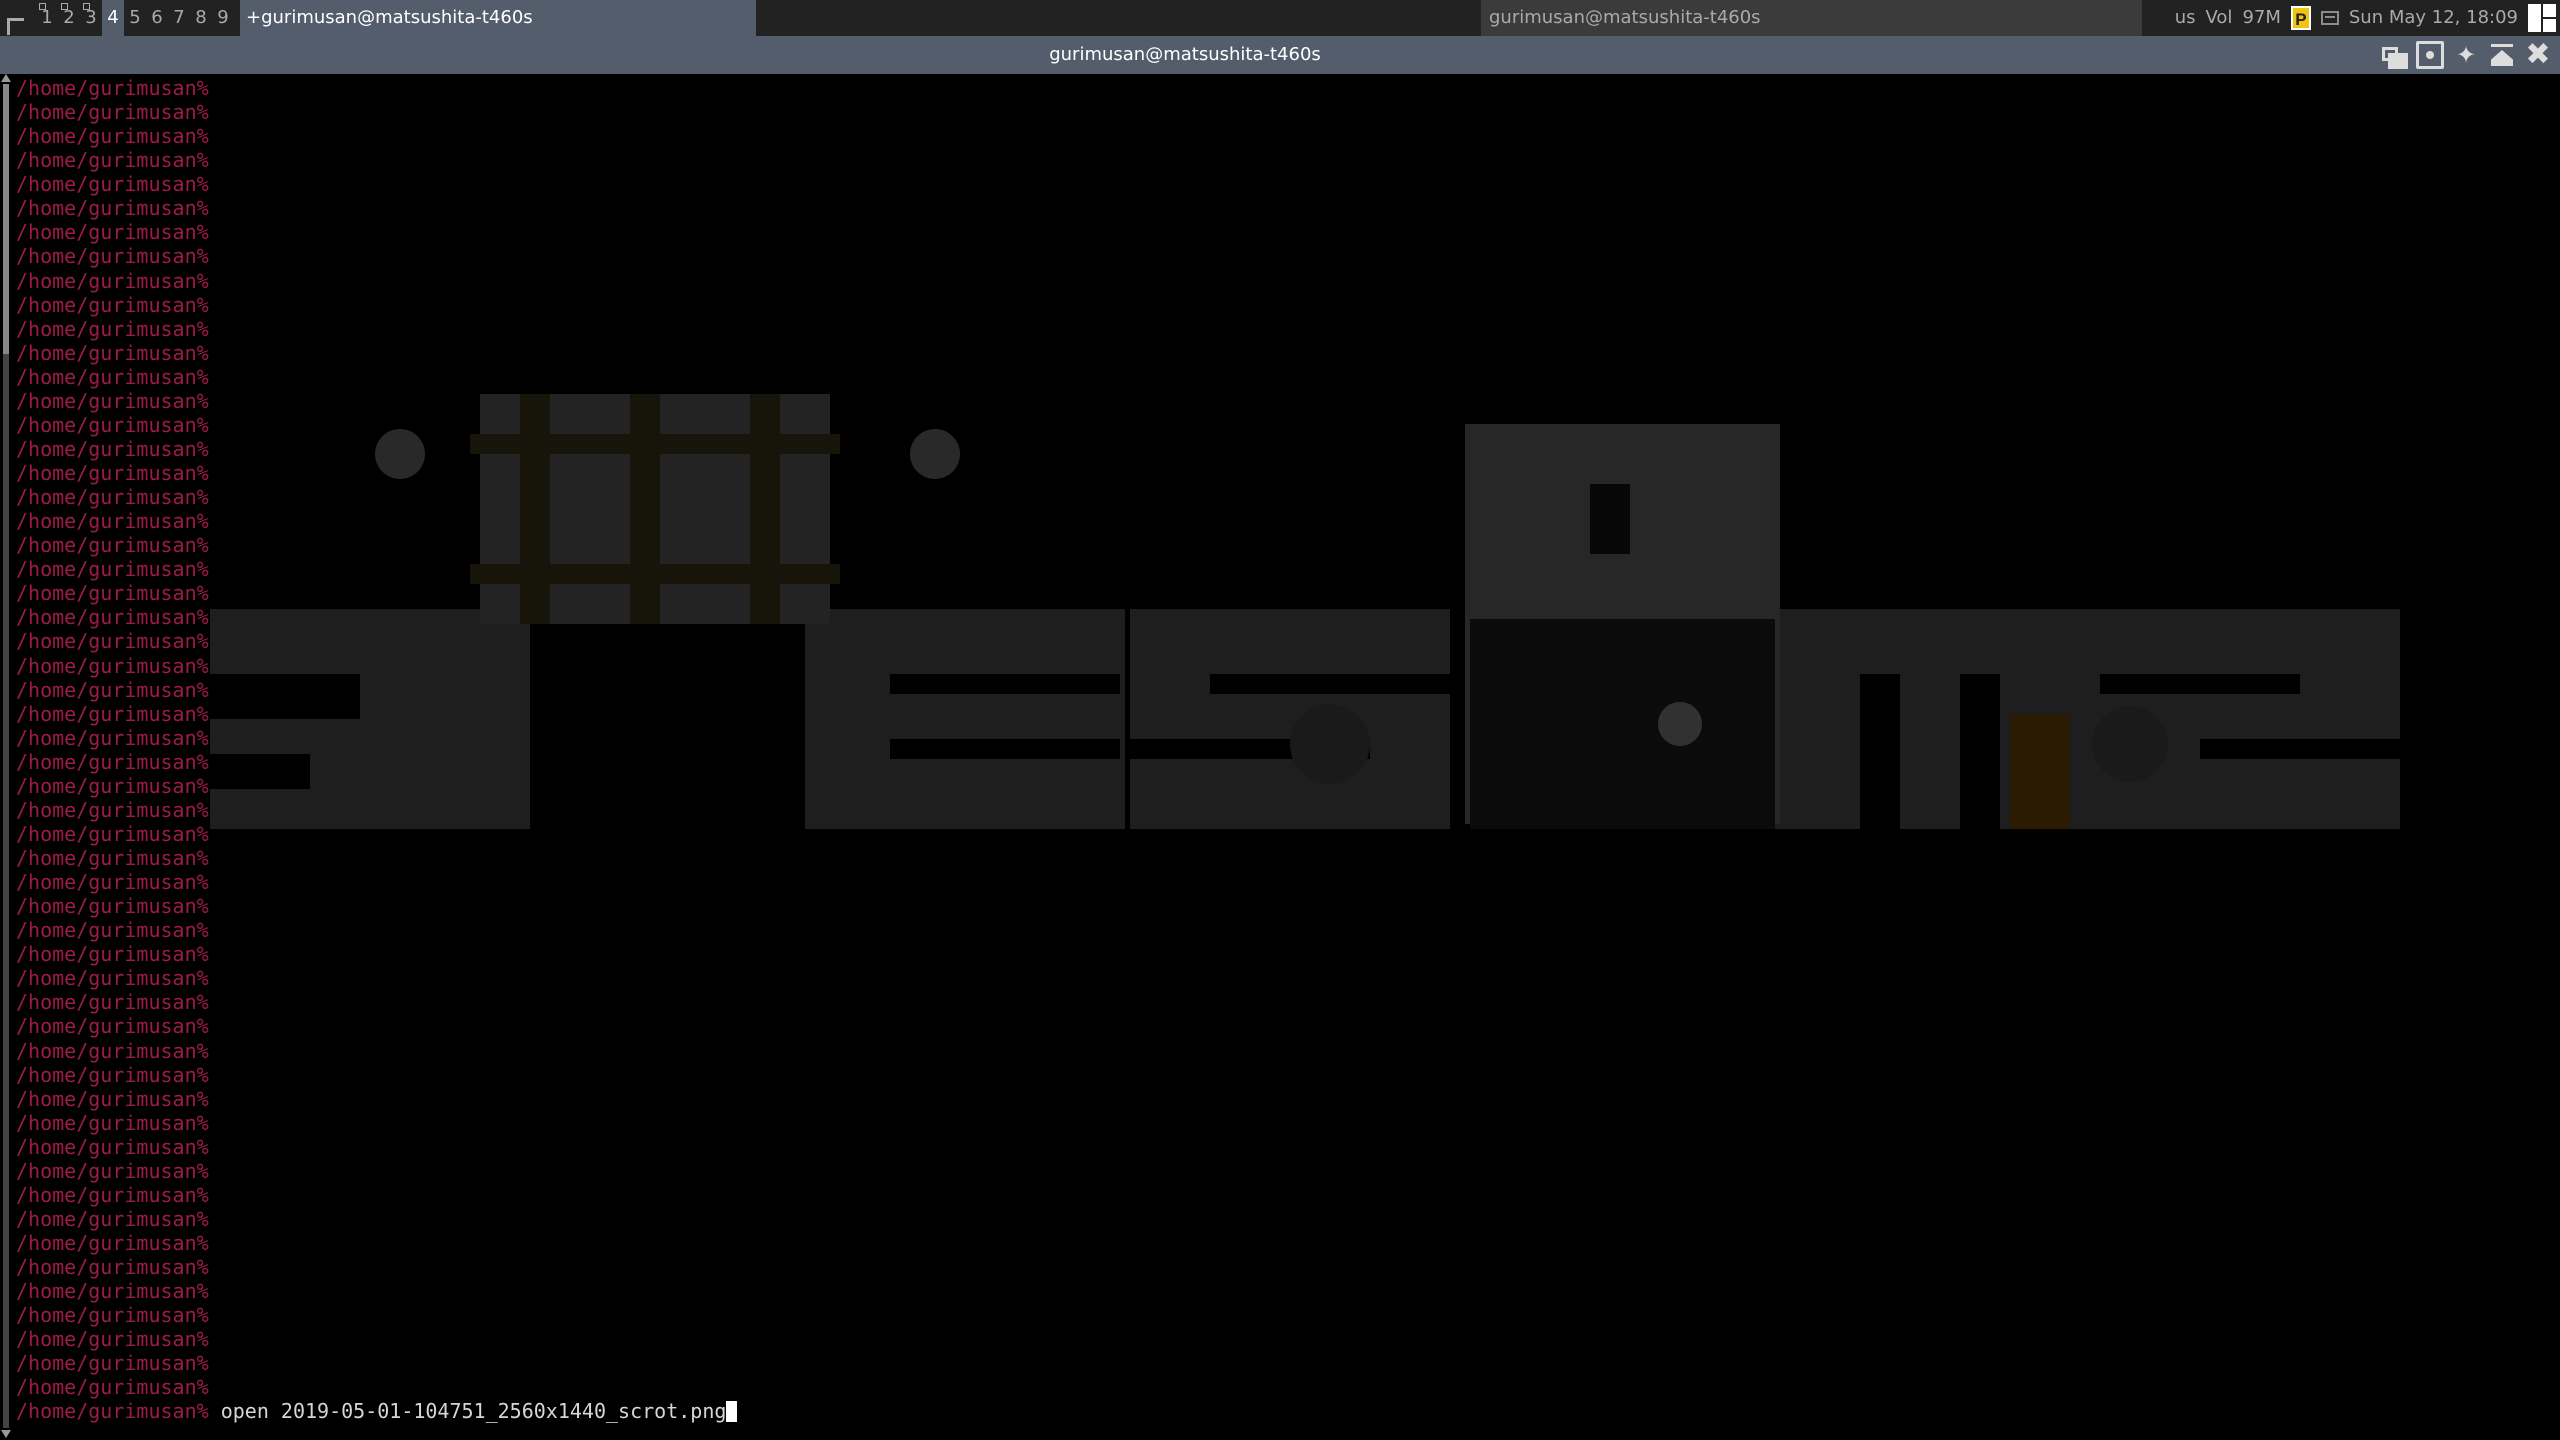 Image resolution: width=2560 pixels, height=1440 pixels. What do you see at coordinates (15, 26) in the screenshot?
I see `awesome-launcher-icon` at bounding box center [15, 26].